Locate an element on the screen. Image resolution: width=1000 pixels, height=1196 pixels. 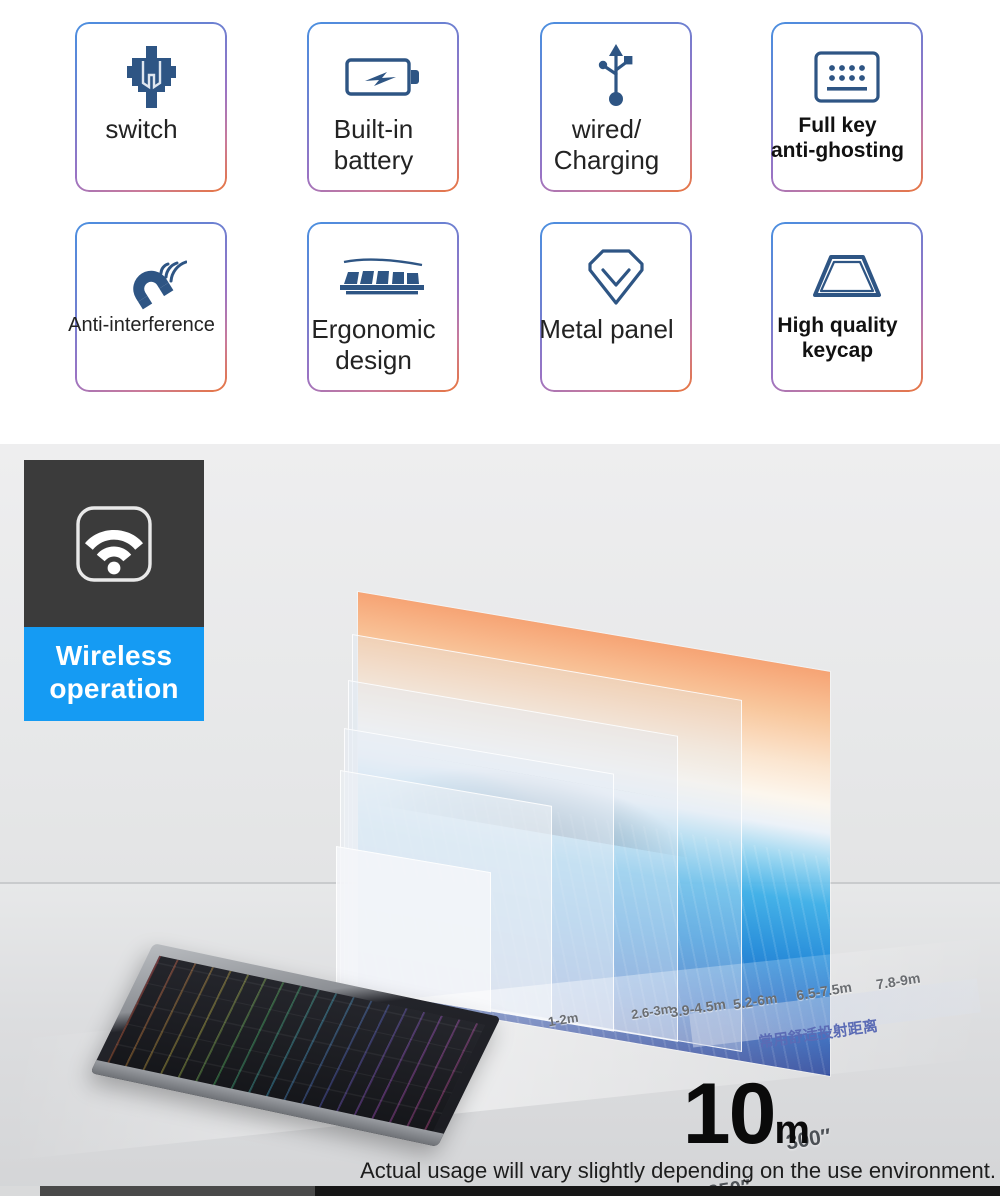
feature-card-wired-charging: wired/ Charging is located at coordinates (616, 107).